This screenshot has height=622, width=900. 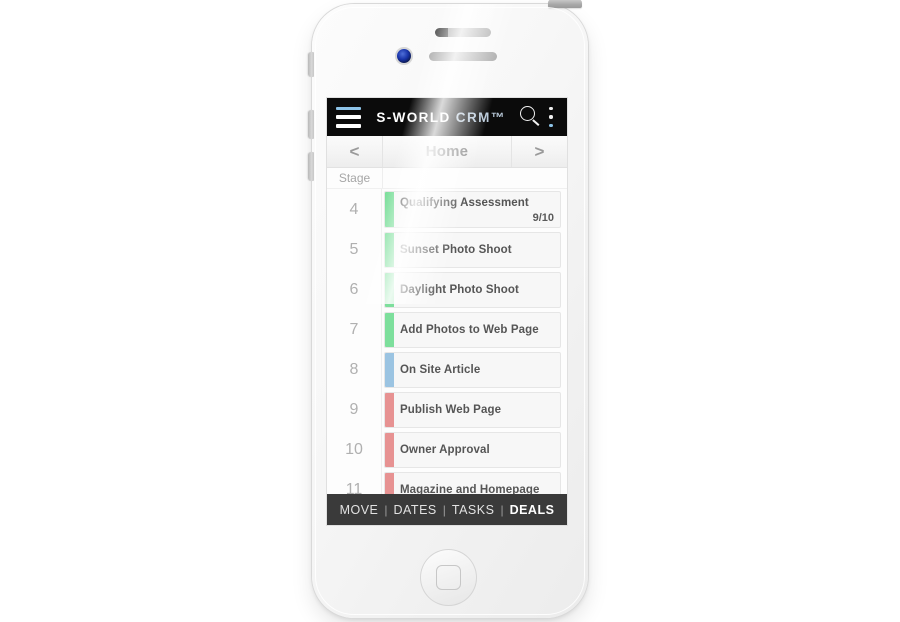 What do you see at coordinates (416, 117) in the screenshot?
I see `app-title-main: S-WORLD` at bounding box center [416, 117].